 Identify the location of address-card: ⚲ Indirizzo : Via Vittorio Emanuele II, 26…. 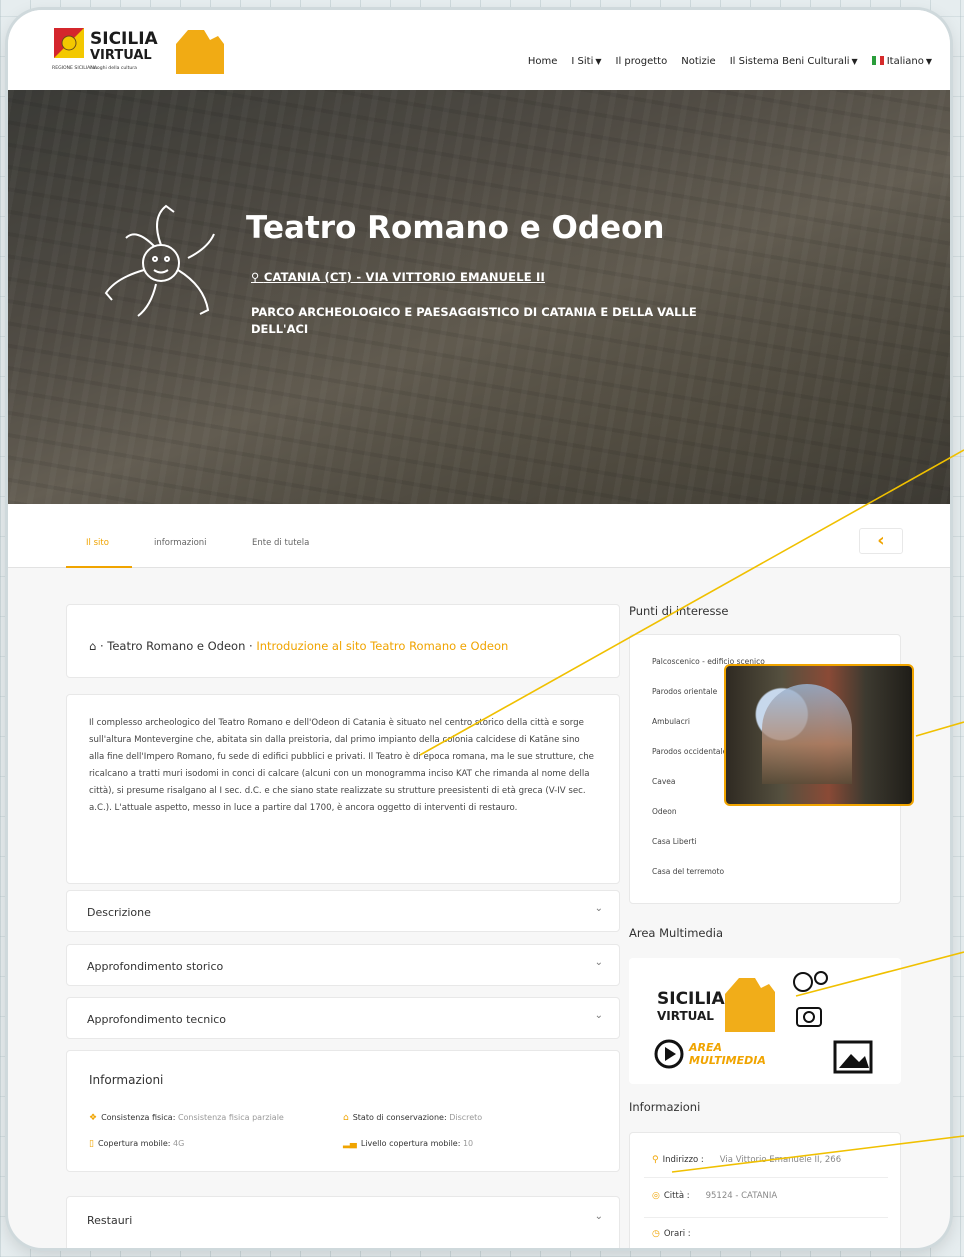
(765, 1190).